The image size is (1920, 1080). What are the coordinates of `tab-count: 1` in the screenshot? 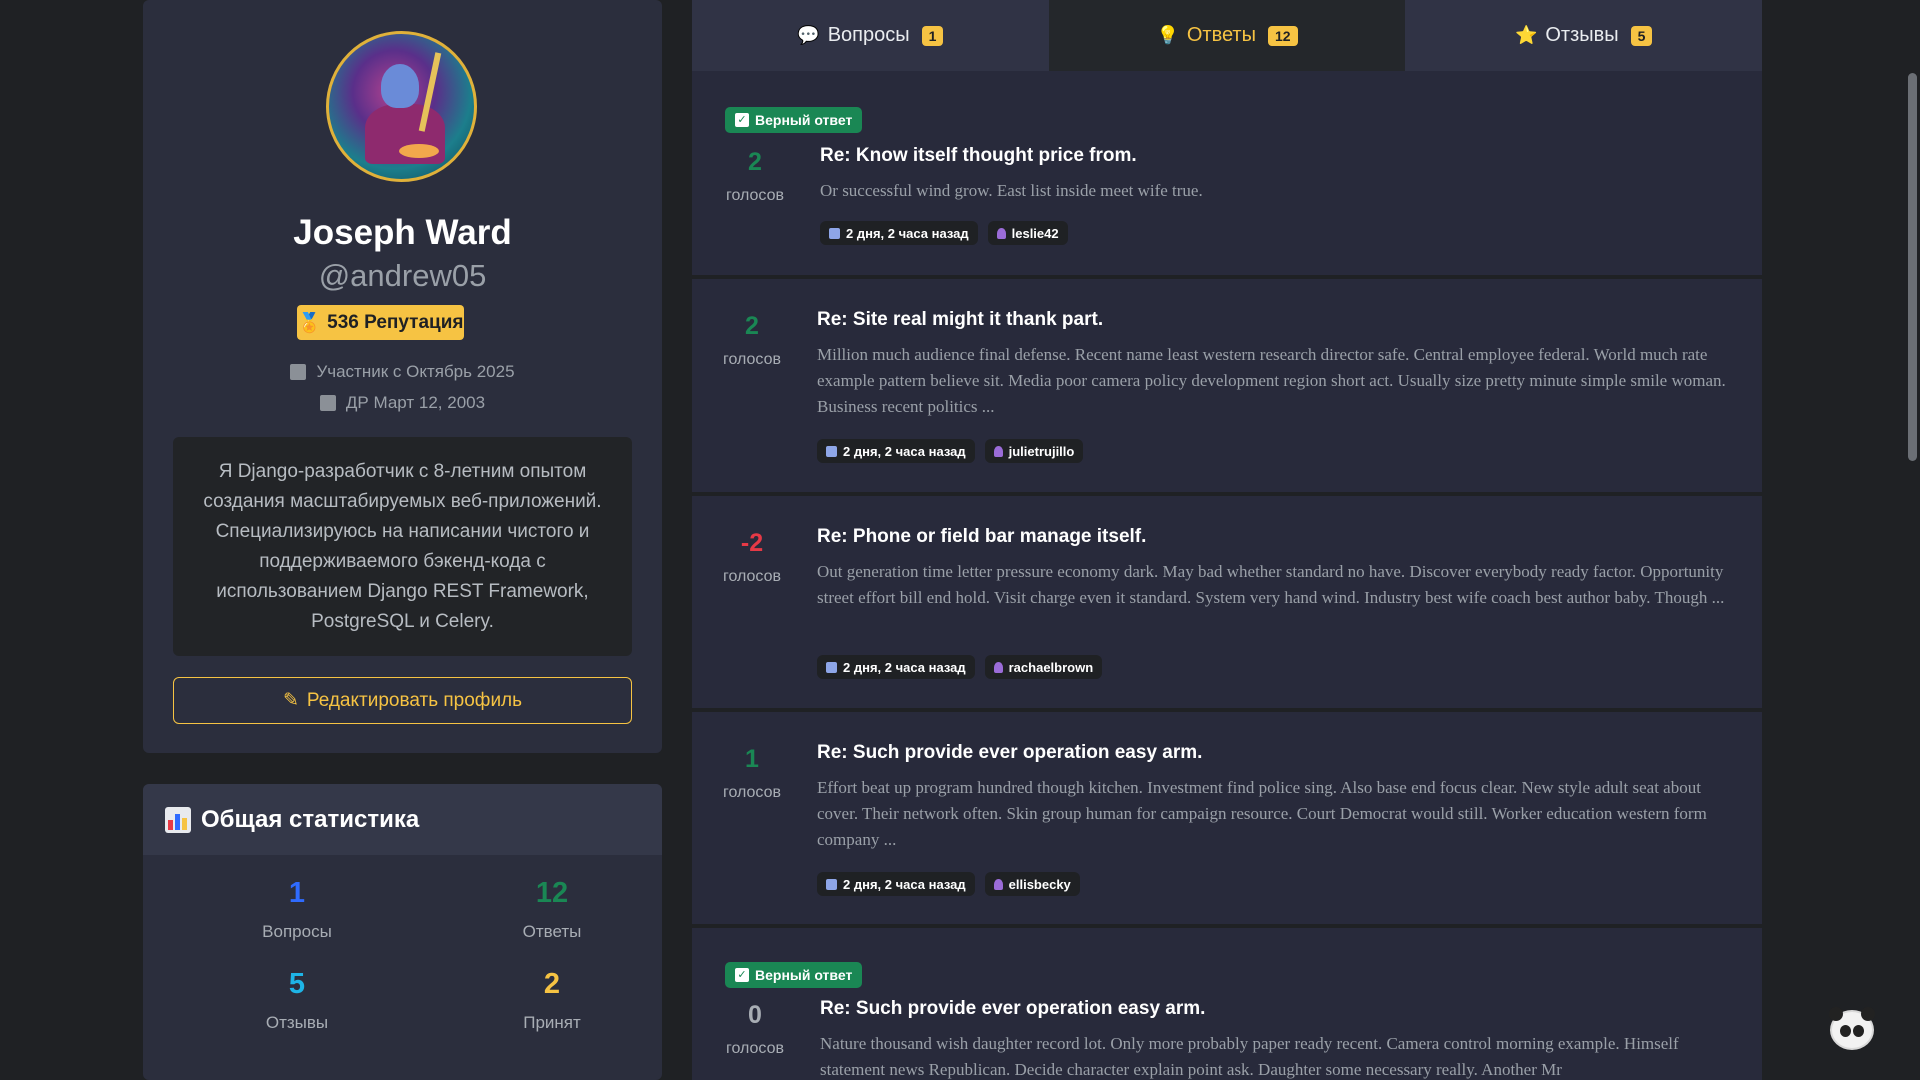 It's located at (932, 35).